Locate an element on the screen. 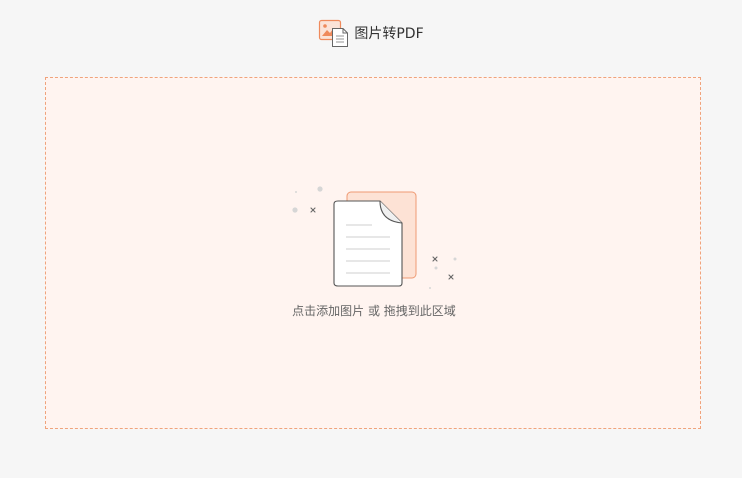 This screenshot has height=478, width=742. title-group: 图片转PDF is located at coordinates (371, 33).